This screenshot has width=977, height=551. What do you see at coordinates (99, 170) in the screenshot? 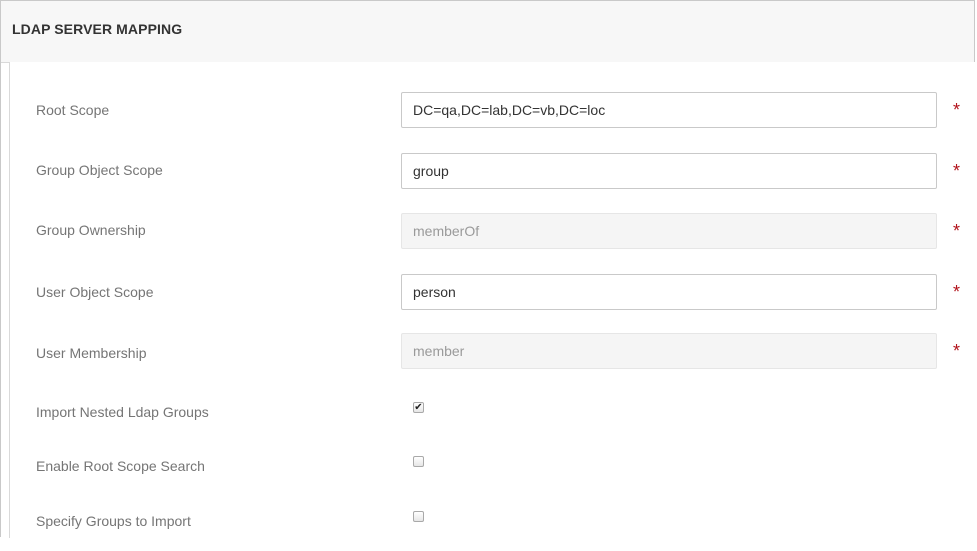
I see `group-object-scope-label: Group Object Scope` at bounding box center [99, 170].